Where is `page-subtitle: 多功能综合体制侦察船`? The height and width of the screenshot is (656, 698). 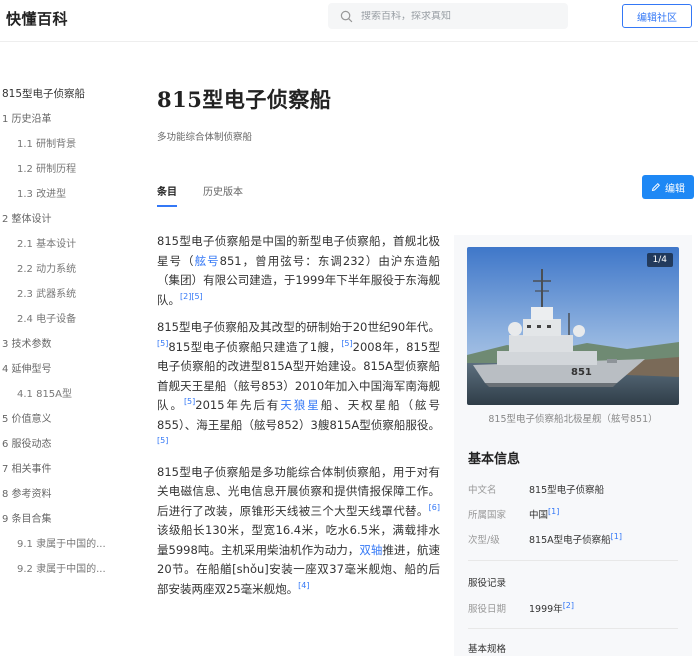 page-subtitle: 多功能综合体制侦察船 is located at coordinates (205, 137).